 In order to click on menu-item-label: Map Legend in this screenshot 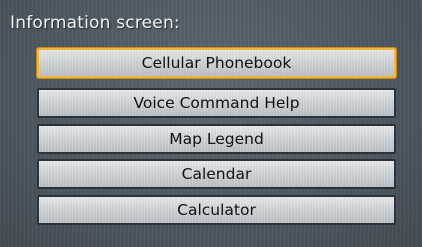, I will do `click(216, 139)`.